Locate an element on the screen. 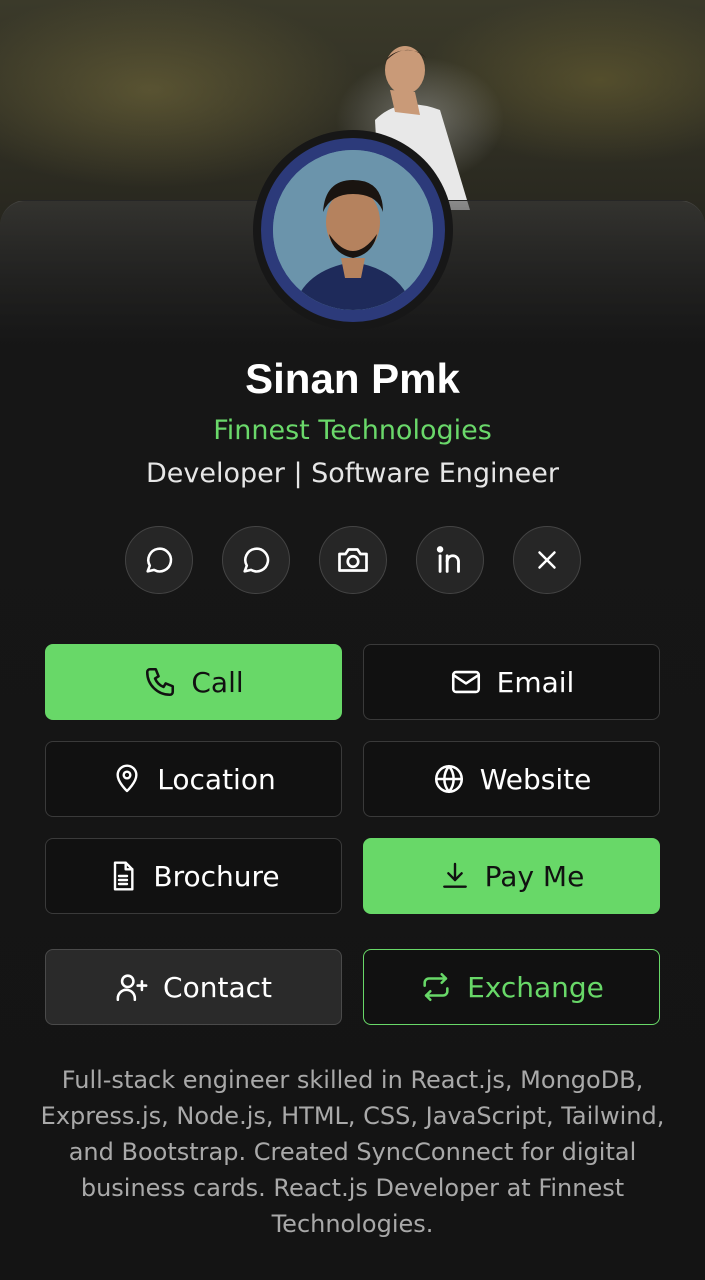  call-label: Call is located at coordinates (217, 682).